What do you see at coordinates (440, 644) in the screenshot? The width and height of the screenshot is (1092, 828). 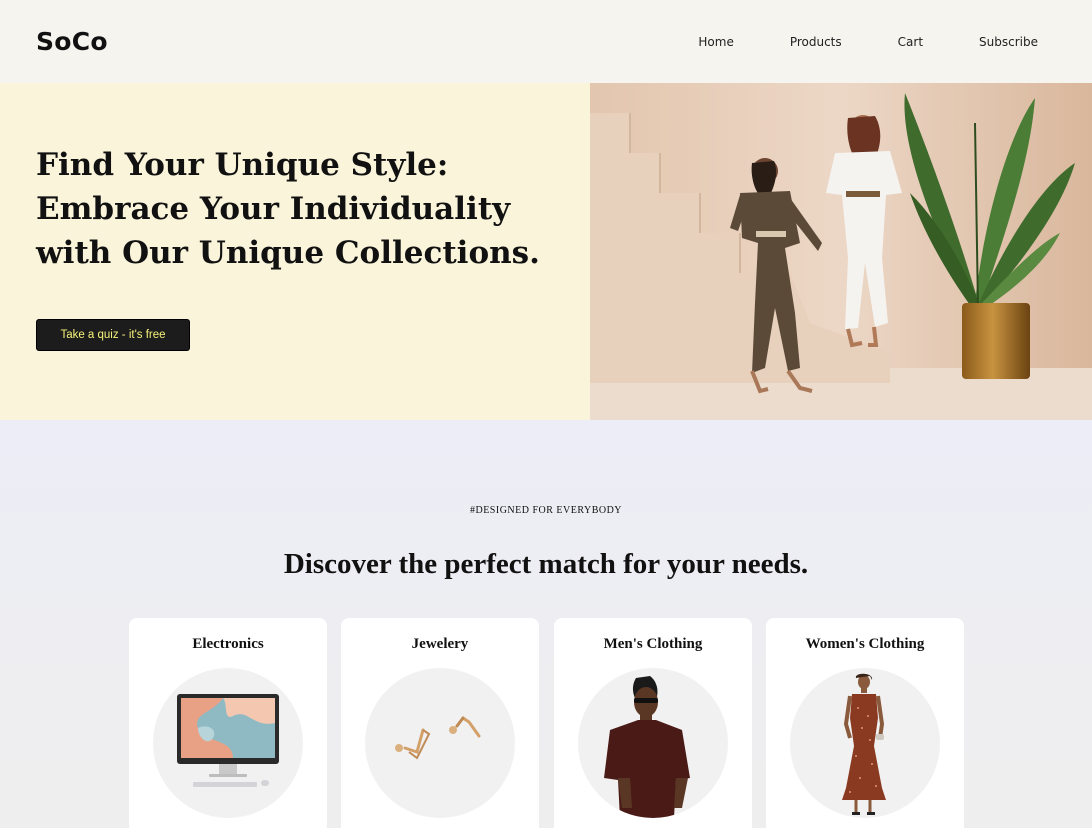 I see `category-label: Jewelery` at bounding box center [440, 644].